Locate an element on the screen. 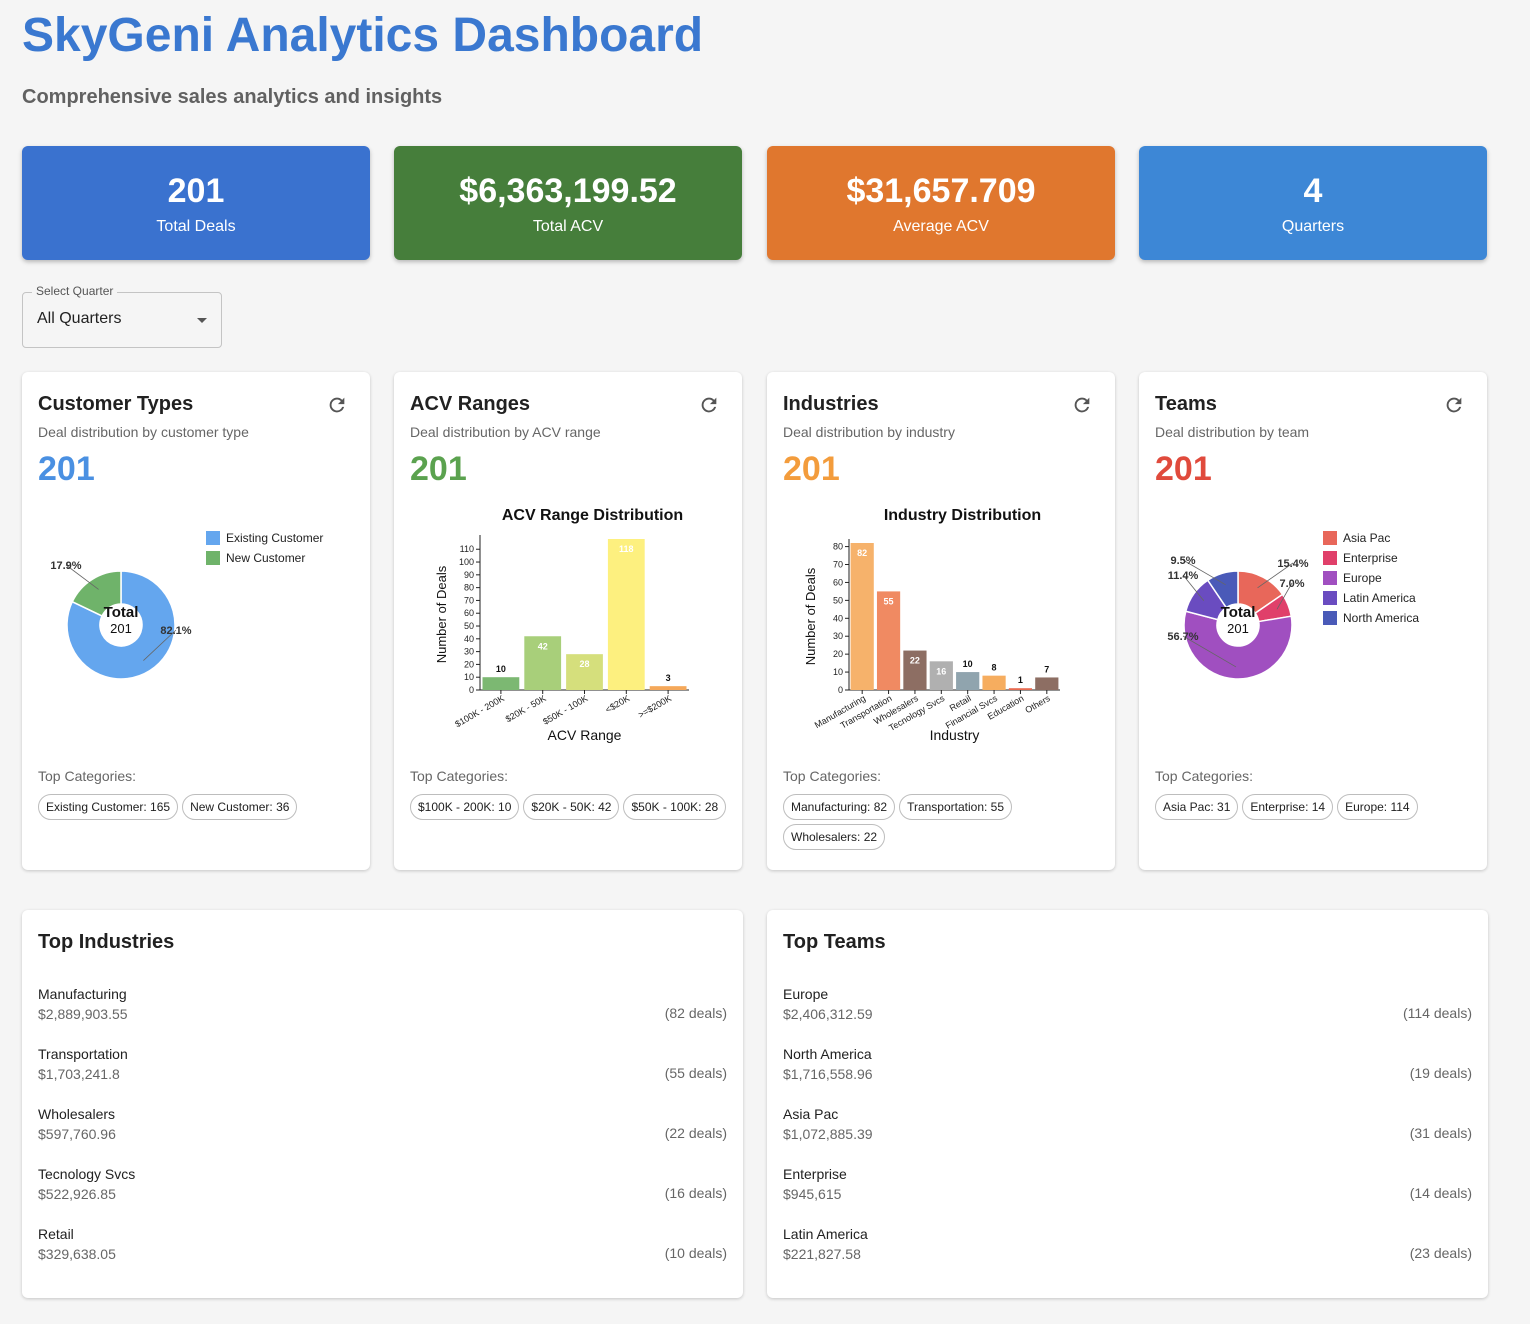 Image resolution: width=1530 pixels, height=1324 pixels. stat-value: $31,657.709 is located at coordinates (941, 191).